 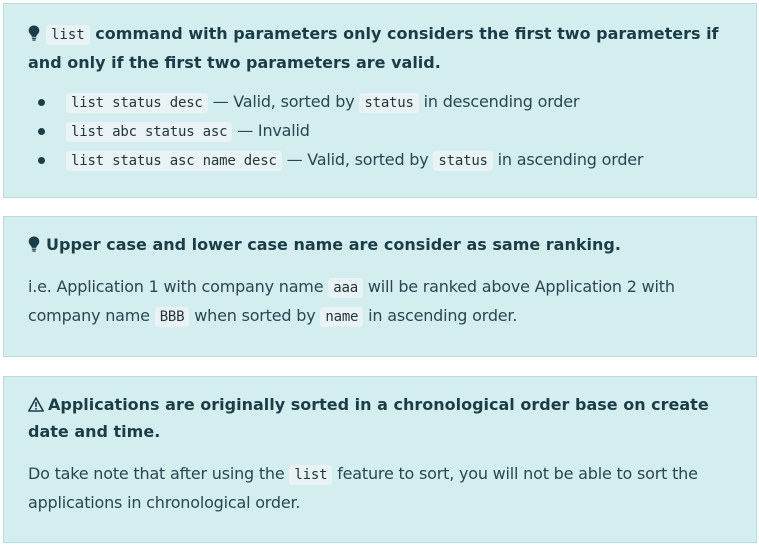 What do you see at coordinates (345, 288) in the screenshot?
I see `inline-code: aaa` at bounding box center [345, 288].